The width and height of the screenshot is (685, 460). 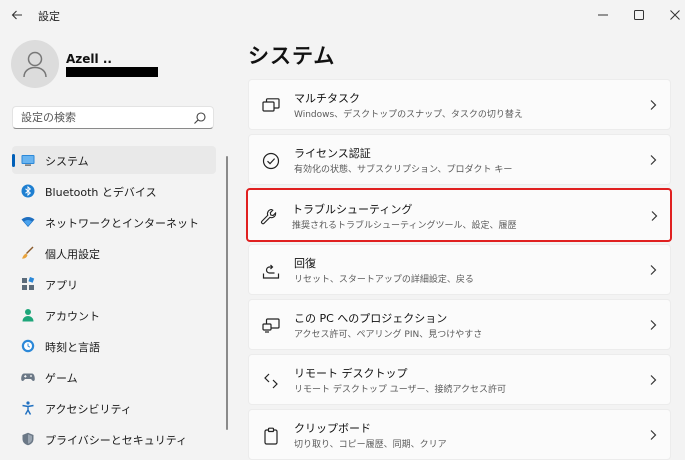 I want to click on wrench-icon, so click(x=268, y=216).